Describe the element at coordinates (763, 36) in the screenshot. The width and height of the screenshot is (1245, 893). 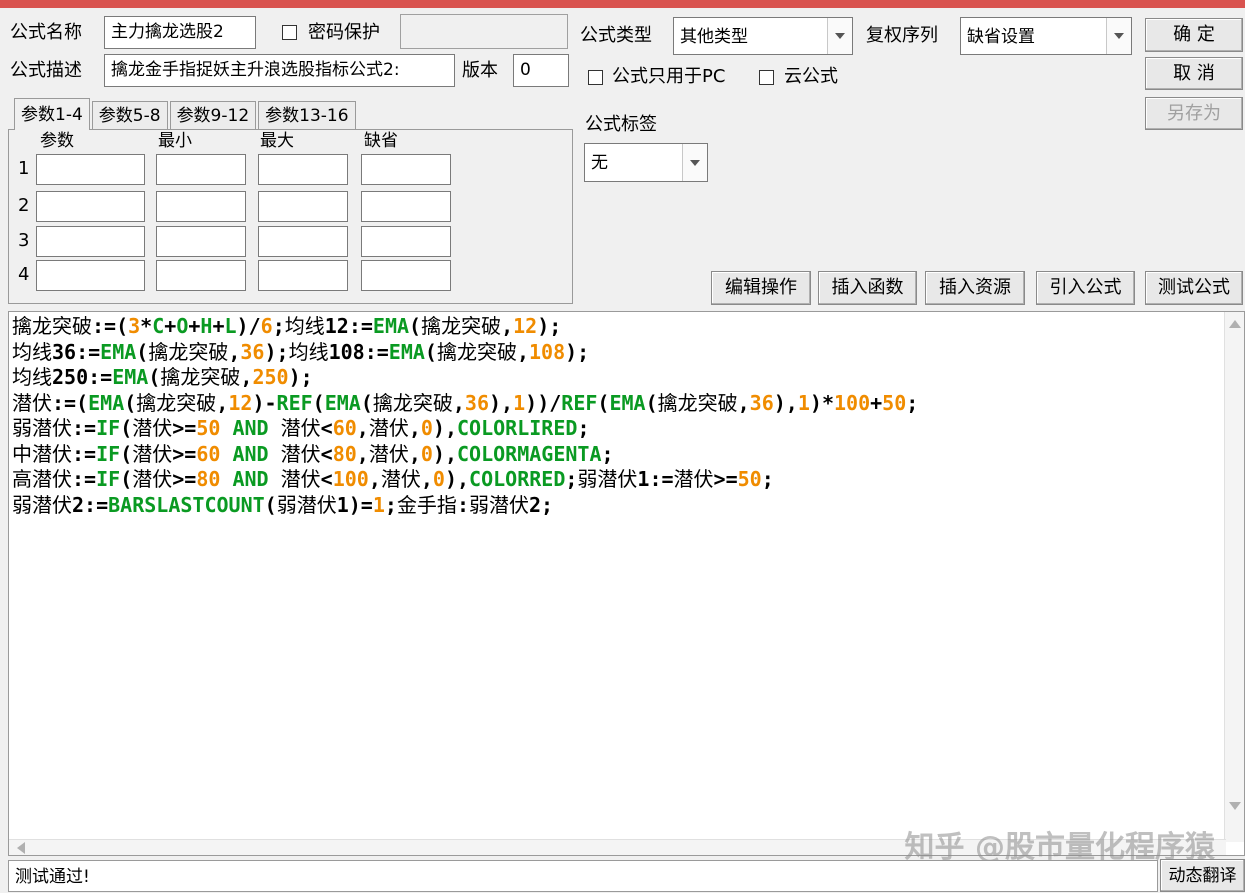
I see `formula-type-select: 其他类型` at that location.